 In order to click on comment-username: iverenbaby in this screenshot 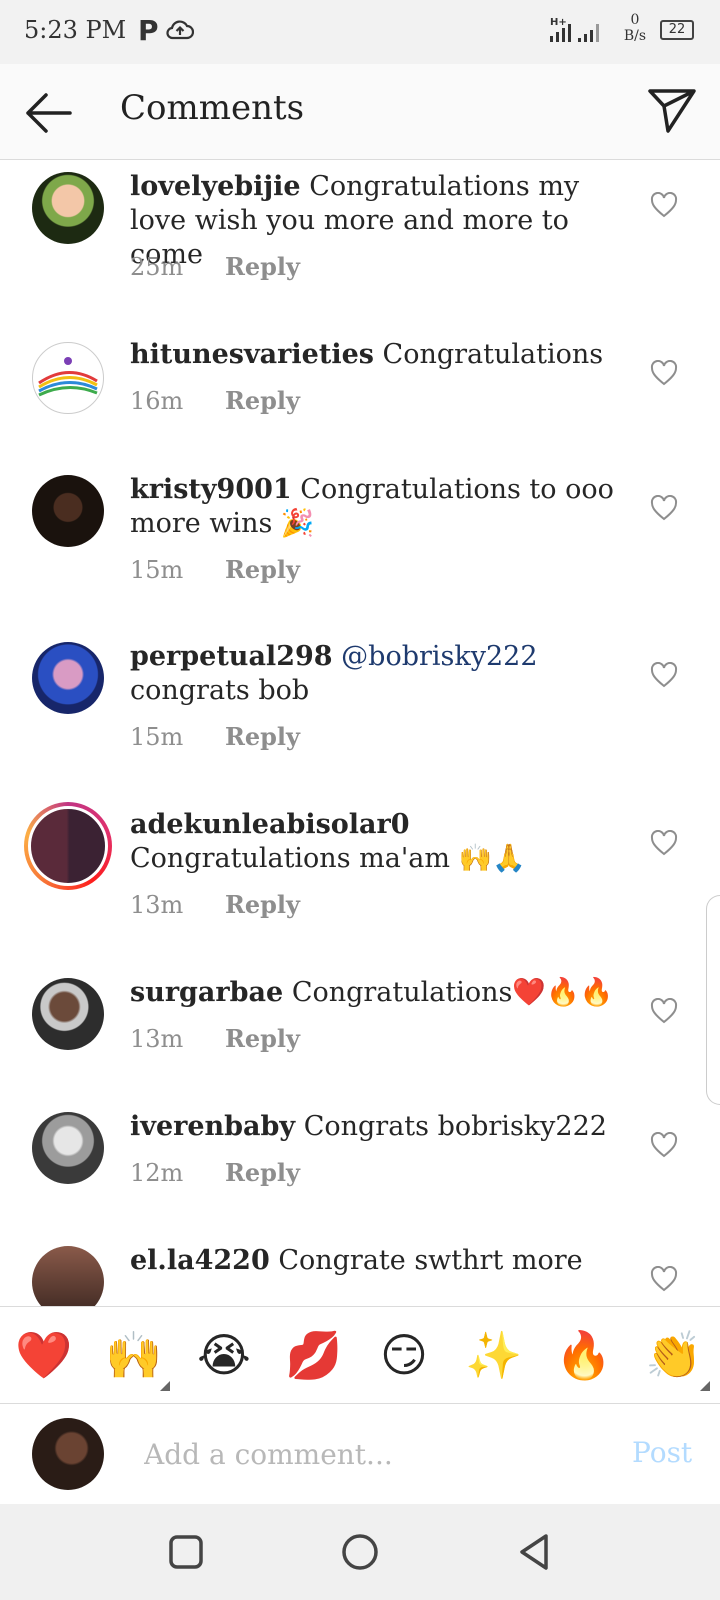, I will do `click(212, 1126)`.